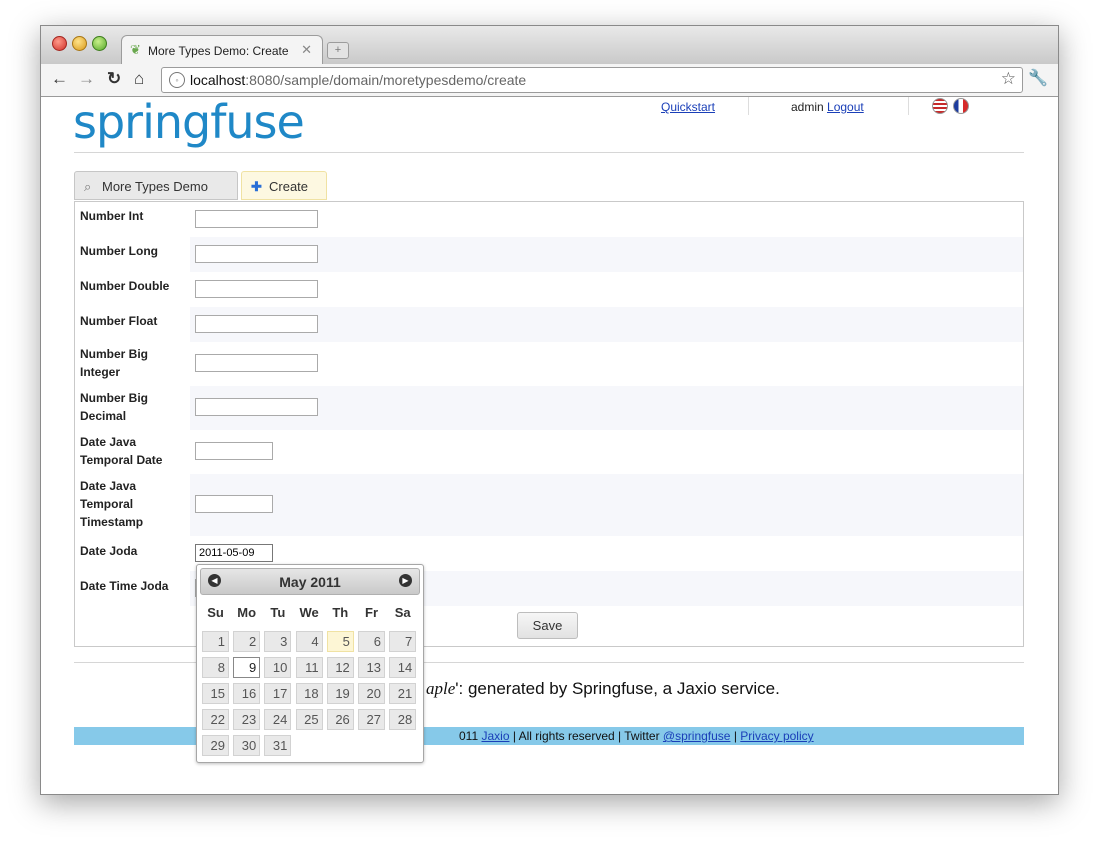 The image size is (1097, 849). I want to click on new-tab-button: +, so click(338, 50).